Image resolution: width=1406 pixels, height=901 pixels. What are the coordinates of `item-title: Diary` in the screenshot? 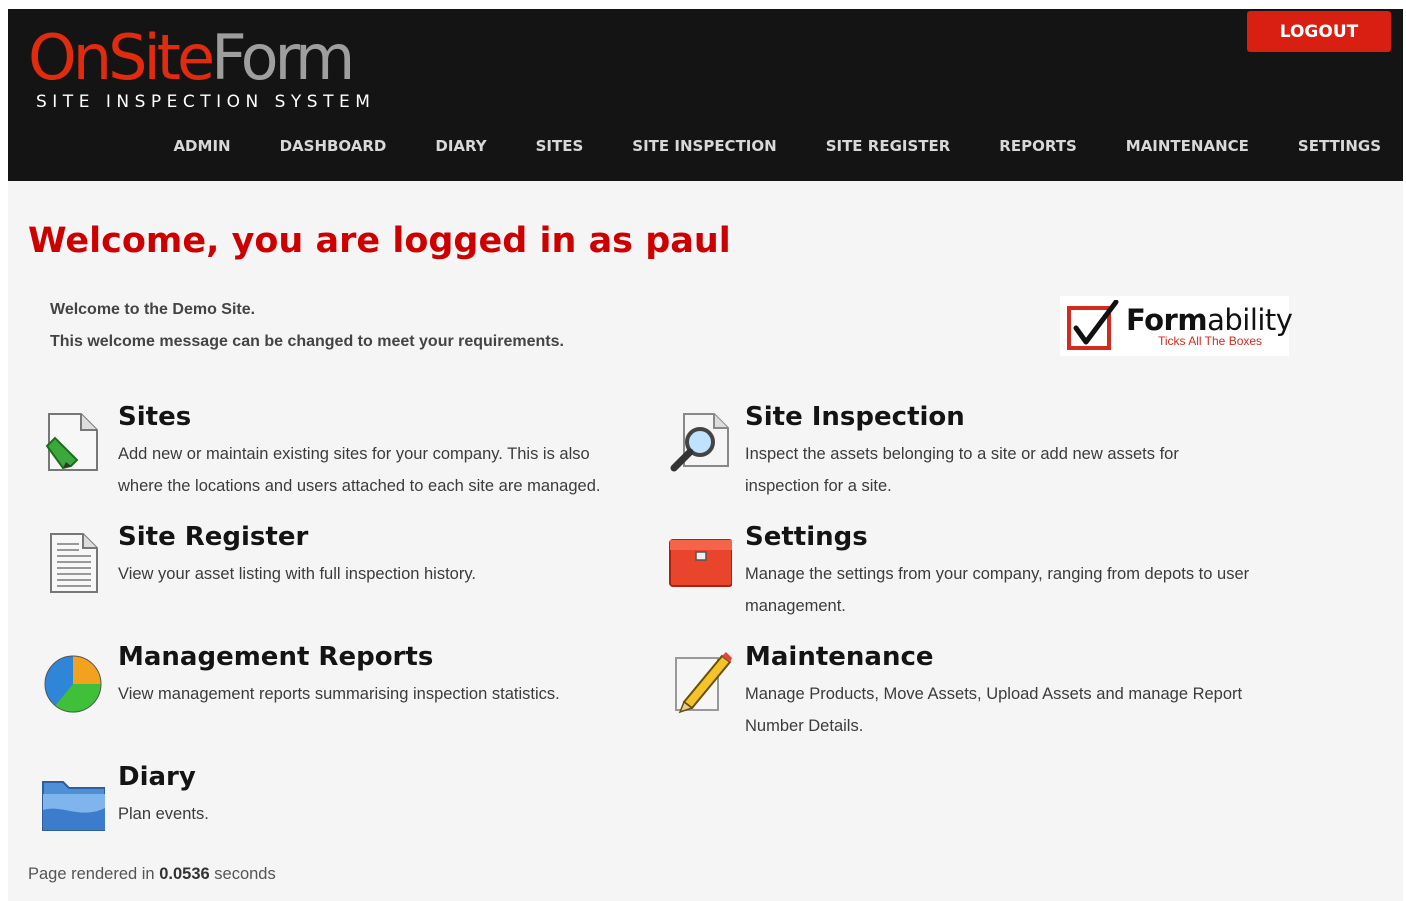 It's located at (157, 777).